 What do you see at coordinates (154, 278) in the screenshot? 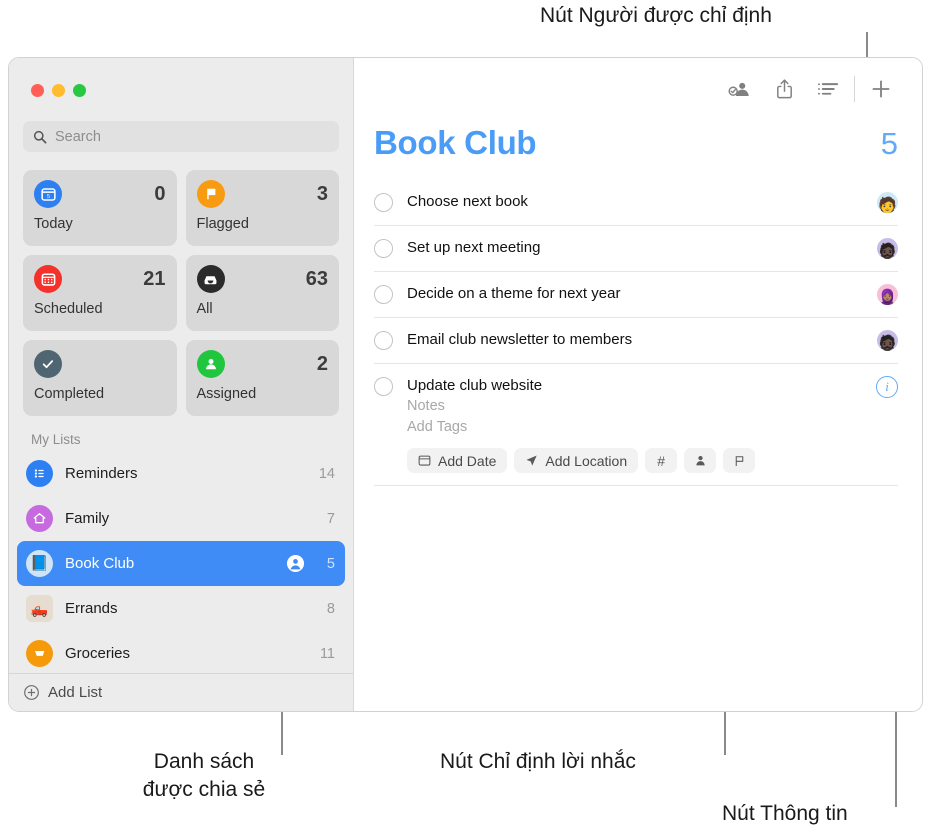
I see `smart-list-count: 21` at bounding box center [154, 278].